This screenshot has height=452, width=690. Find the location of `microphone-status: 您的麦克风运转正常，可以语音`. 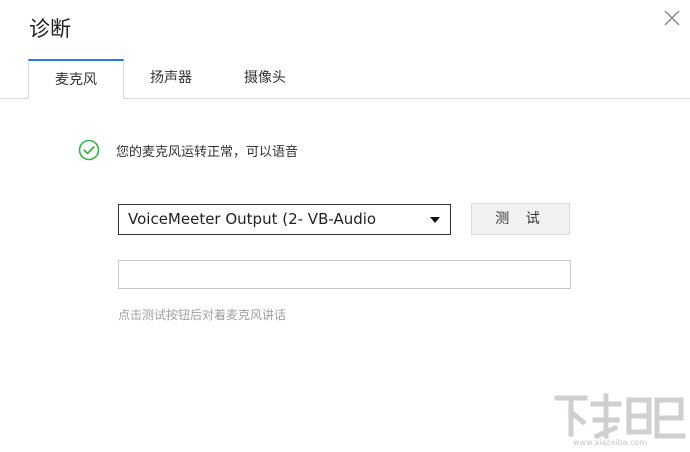

microphone-status: 您的麦克风运转正常，可以语音 is located at coordinates (188, 150).